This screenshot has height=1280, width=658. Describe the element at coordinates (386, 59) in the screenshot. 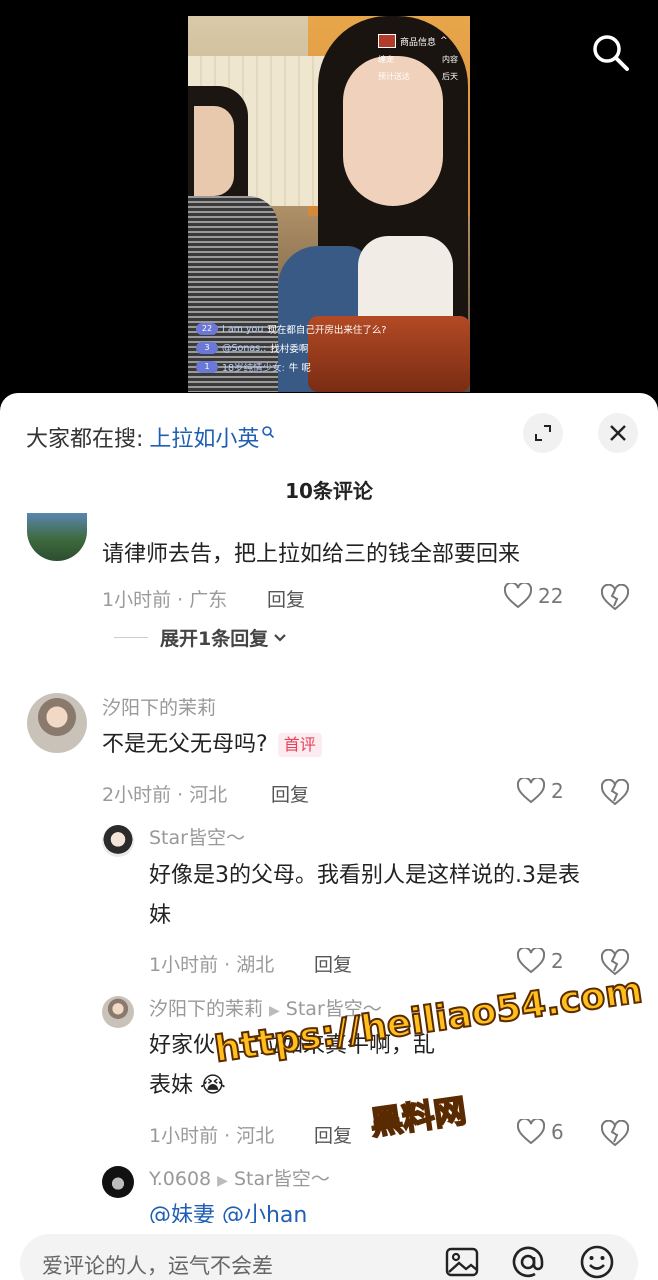

I see `goods-col1: 缠宠` at that location.